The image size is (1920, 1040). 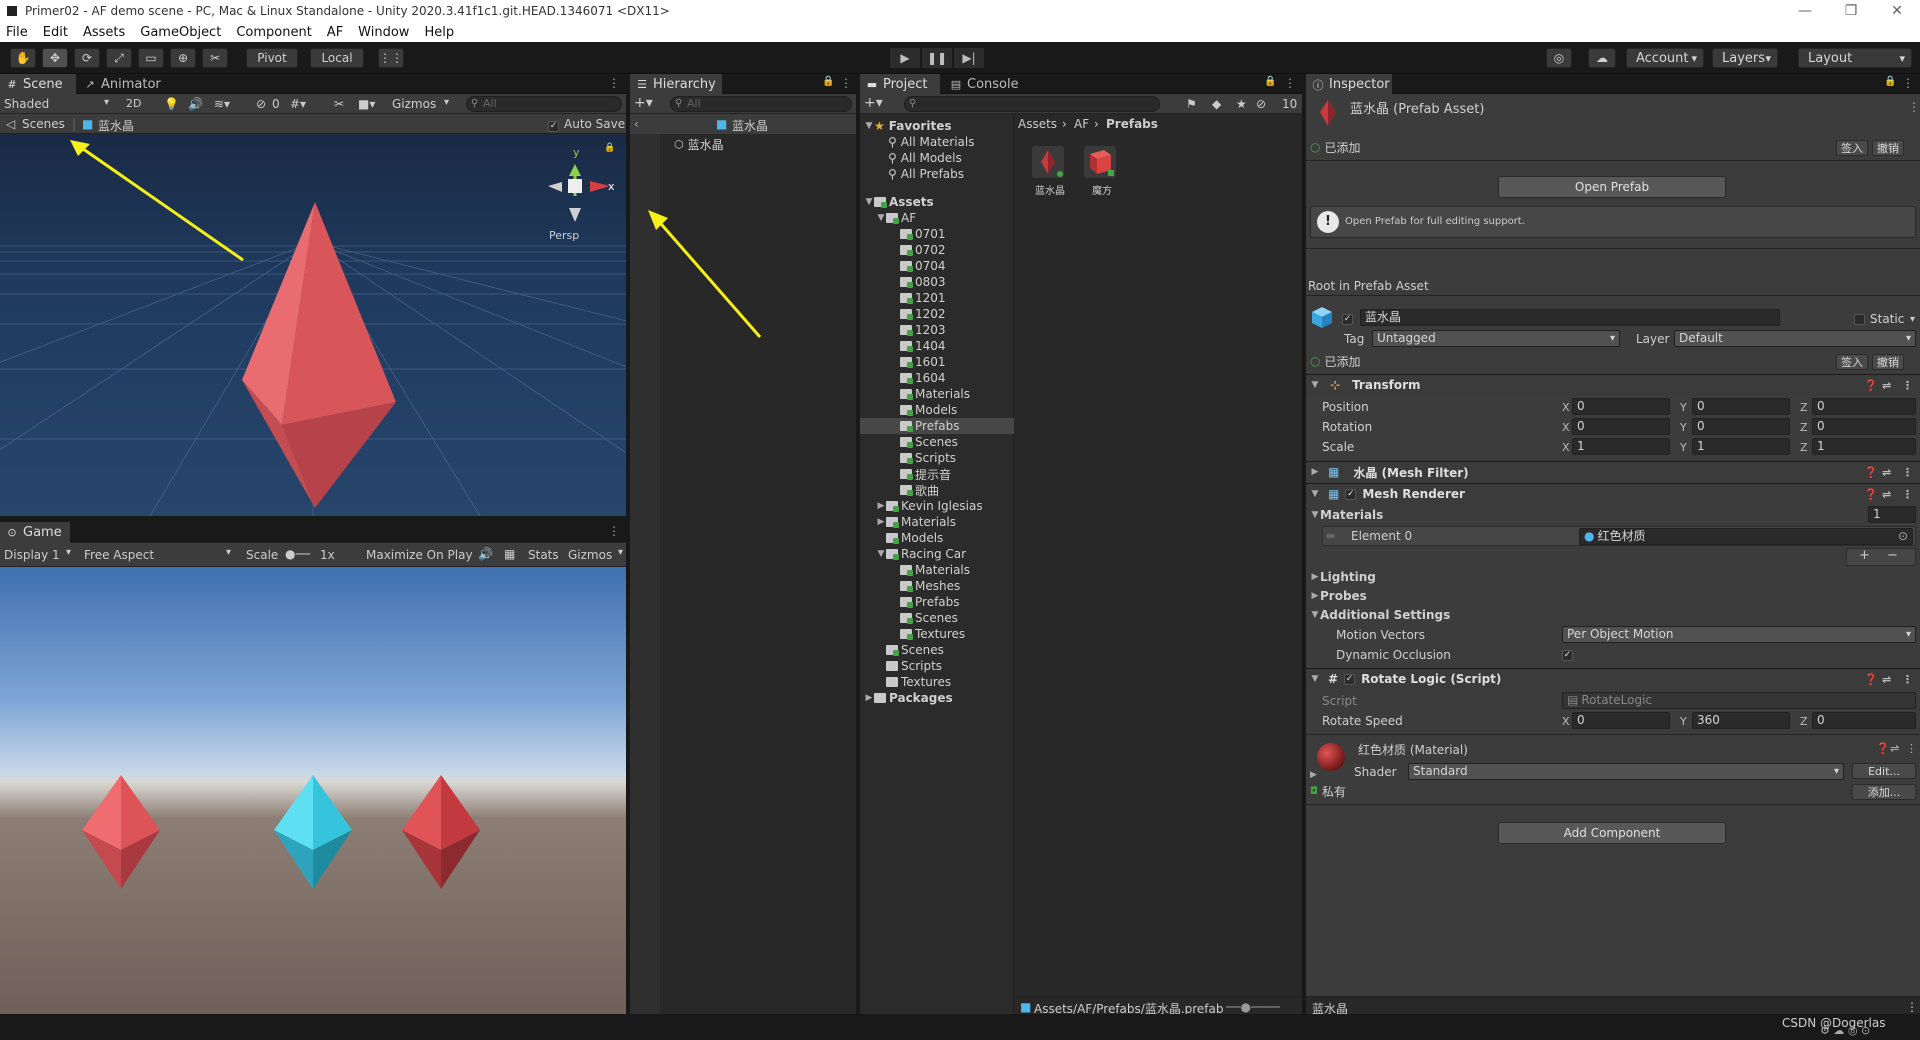 What do you see at coordinates (43, 124) in the screenshot?
I see `breadcrumb-scenes: Scenes` at bounding box center [43, 124].